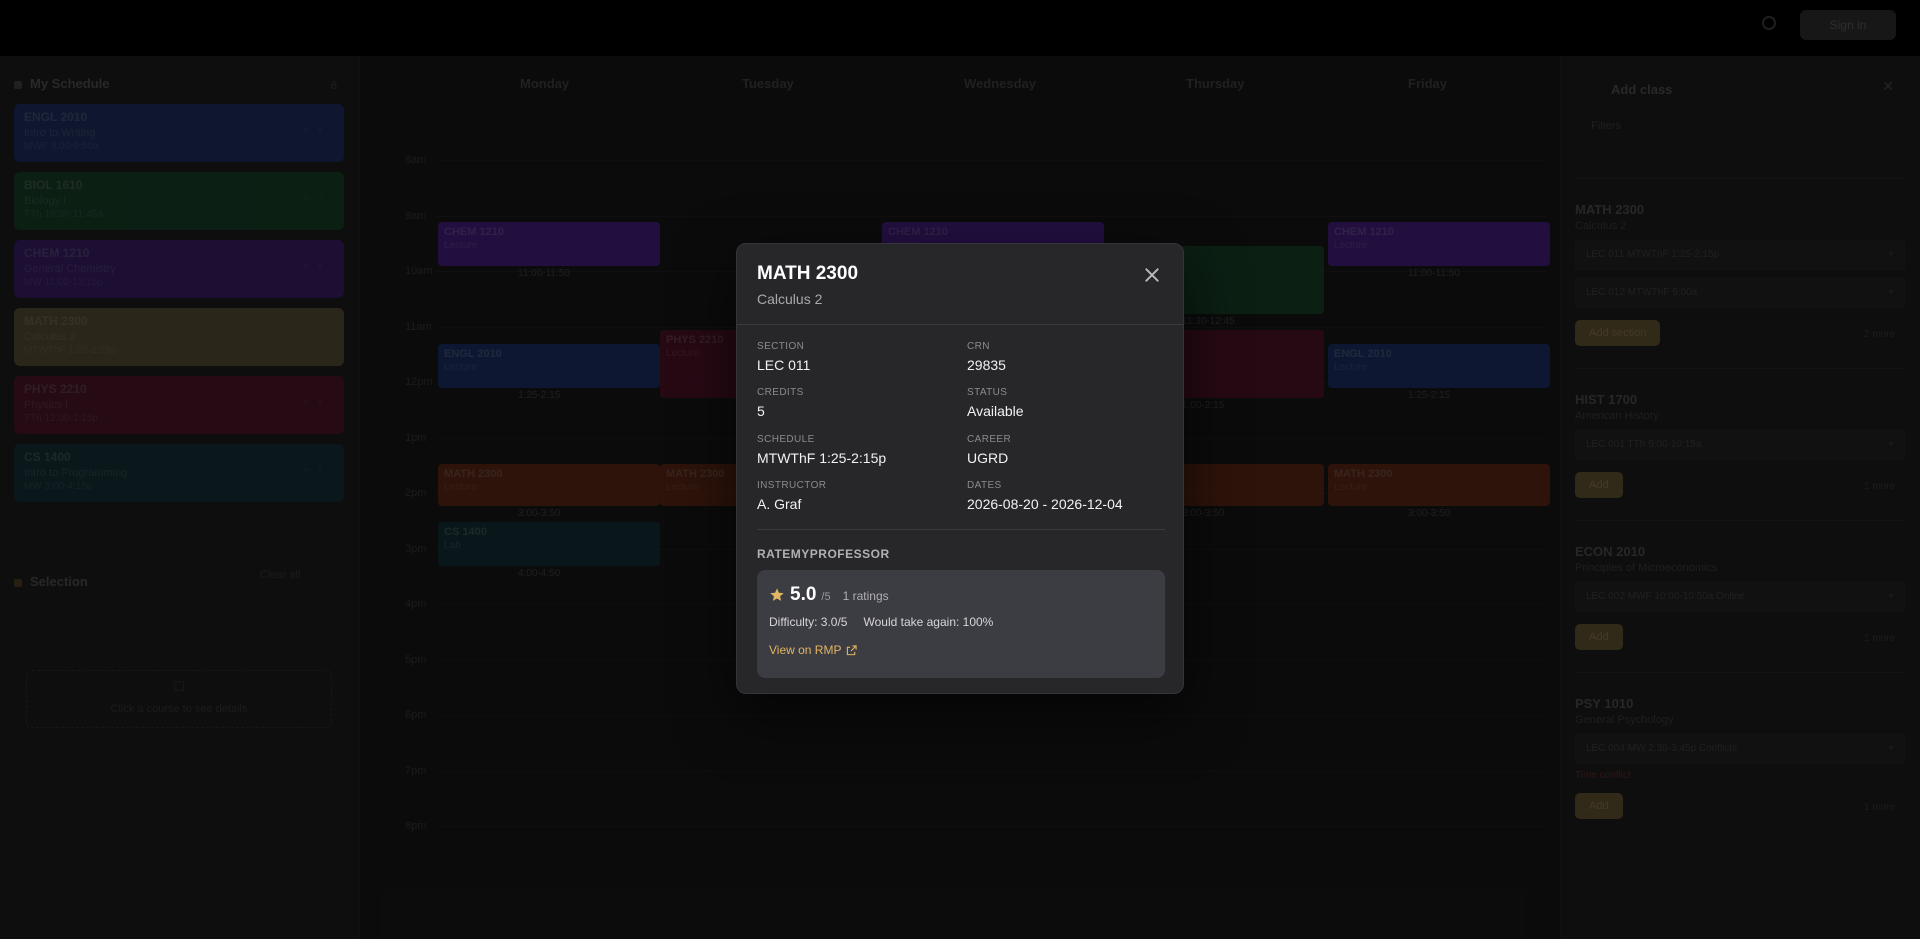  Describe the element at coordinates (777, 594) in the screenshot. I see `star-icon` at that location.